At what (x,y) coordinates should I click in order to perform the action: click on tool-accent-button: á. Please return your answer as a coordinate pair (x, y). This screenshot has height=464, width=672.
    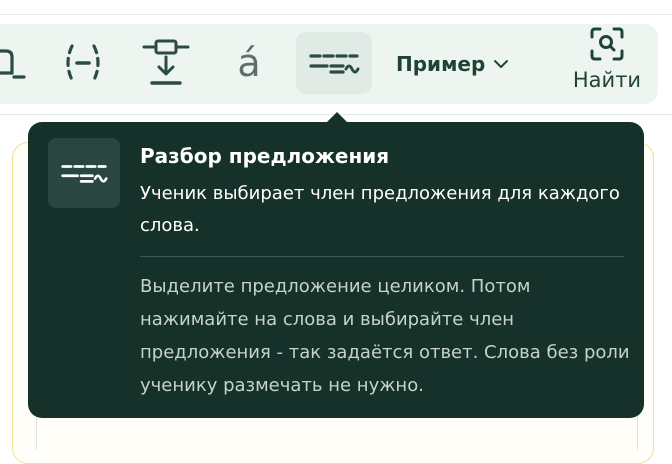
    Looking at the image, I should click on (249, 63).